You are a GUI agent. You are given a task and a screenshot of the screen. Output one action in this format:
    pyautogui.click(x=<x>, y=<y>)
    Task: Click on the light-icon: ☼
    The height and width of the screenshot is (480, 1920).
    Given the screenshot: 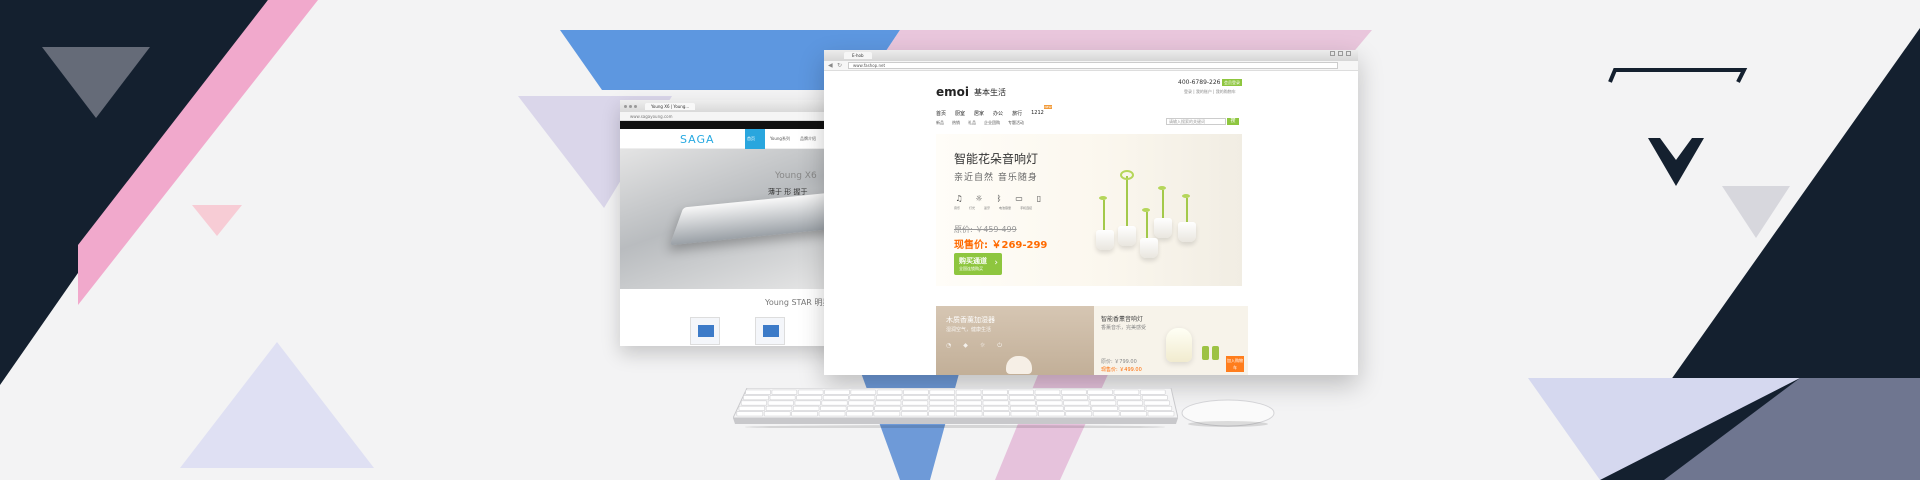 What is the action you would take?
    pyautogui.click(x=979, y=198)
    